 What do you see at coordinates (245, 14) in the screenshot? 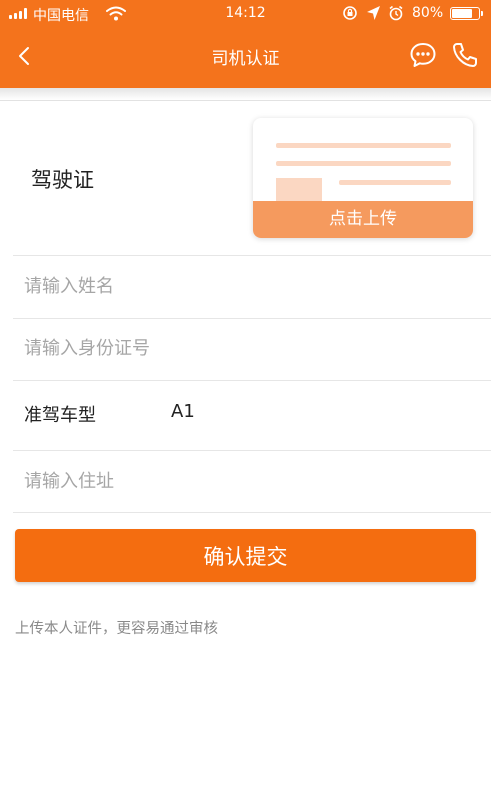
I see `status-bar: 中国电信 14:12 80%` at bounding box center [245, 14].